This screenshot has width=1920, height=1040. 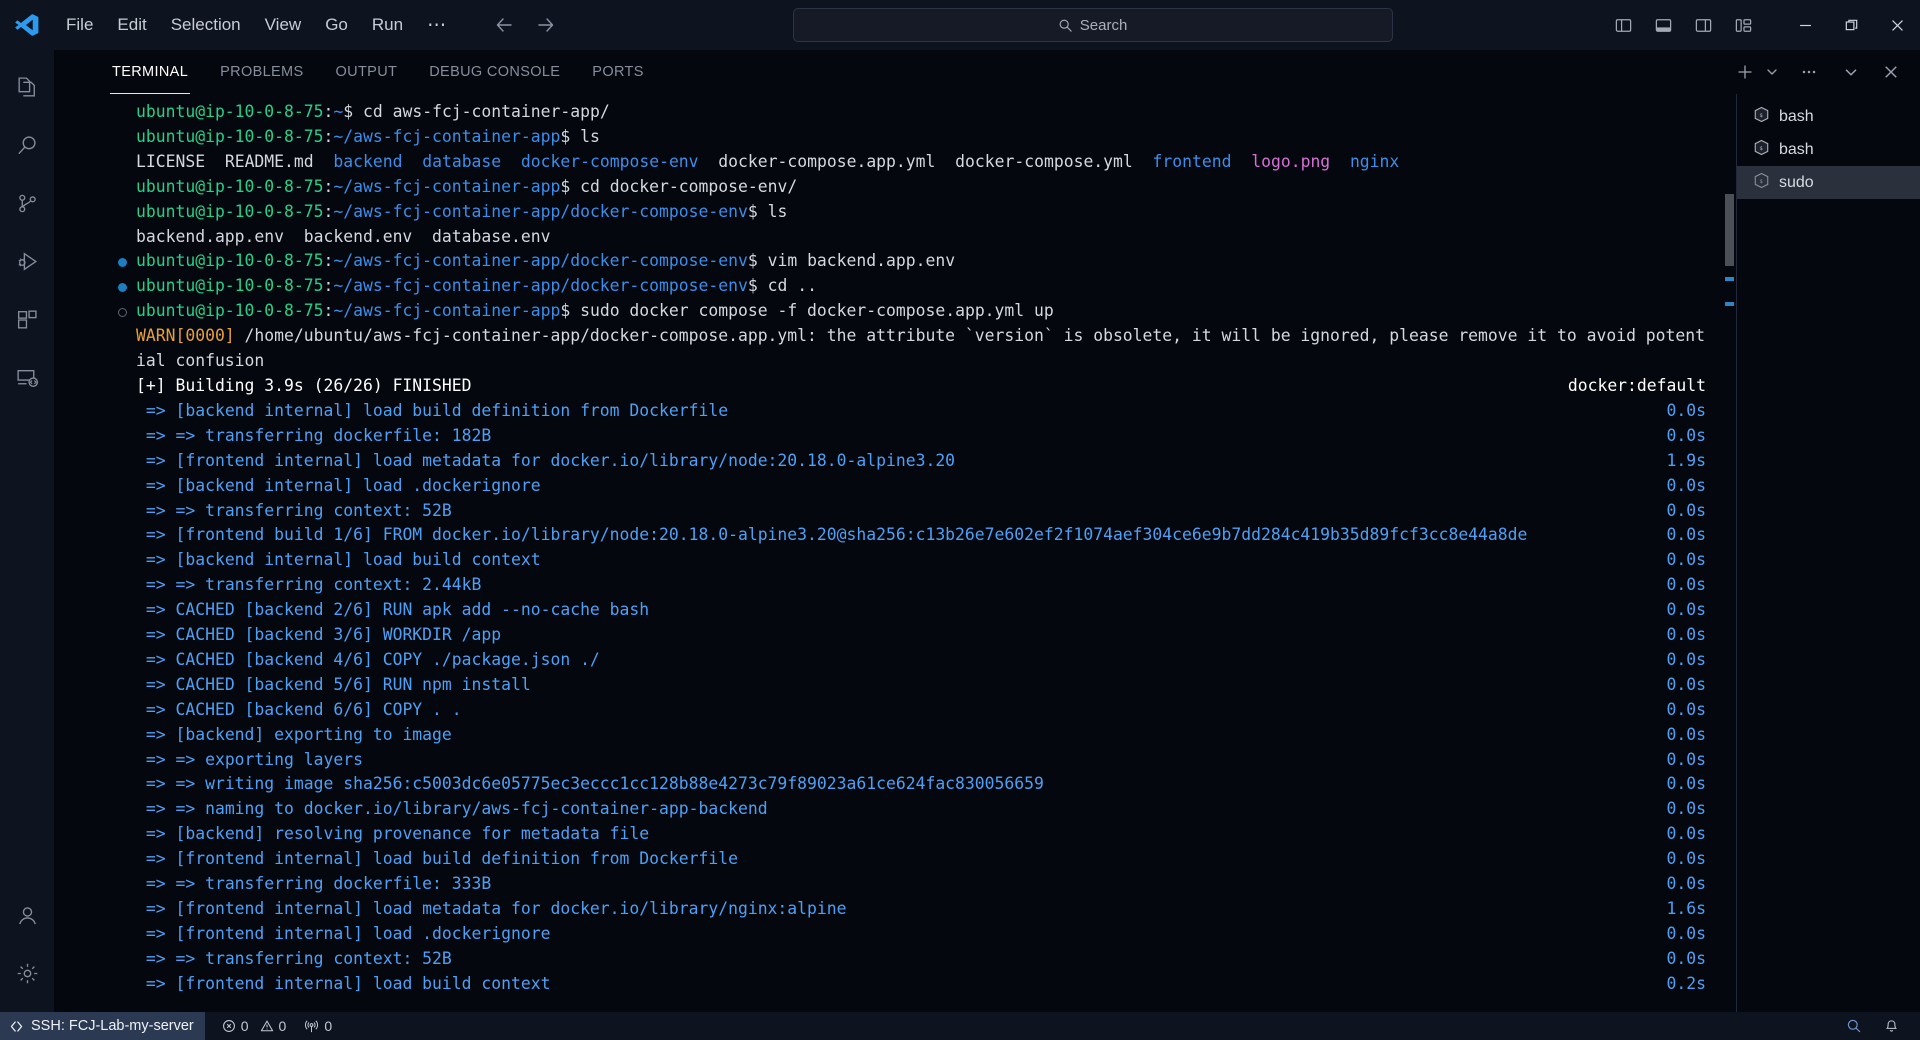 What do you see at coordinates (1772, 72) in the screenshot?
I see `chevron-down-icon` at bounding box center [1772, 72].